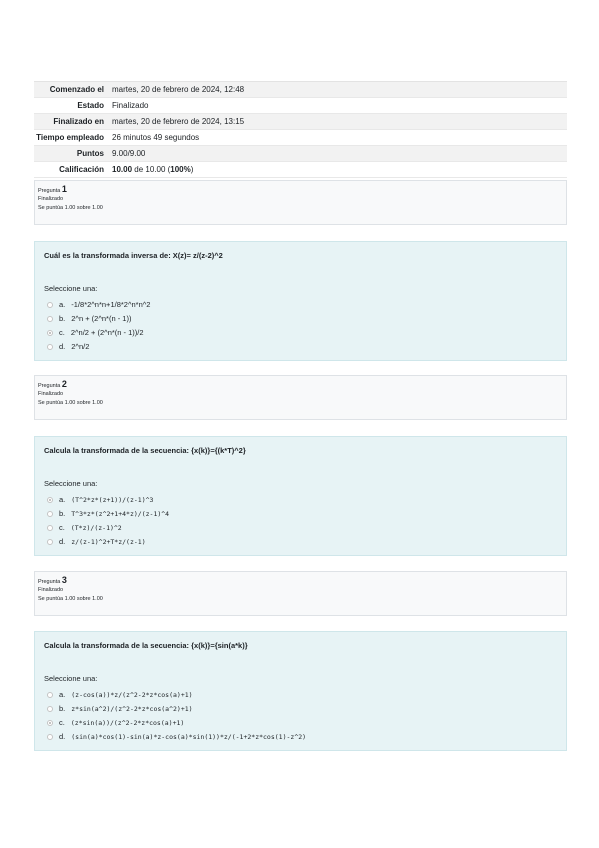 The width and height of the screenshot is (599, 848). Describe the element at coordinates (70, 137) in the screenshot. I see `summary-key: Tiempo empleado` at that location.